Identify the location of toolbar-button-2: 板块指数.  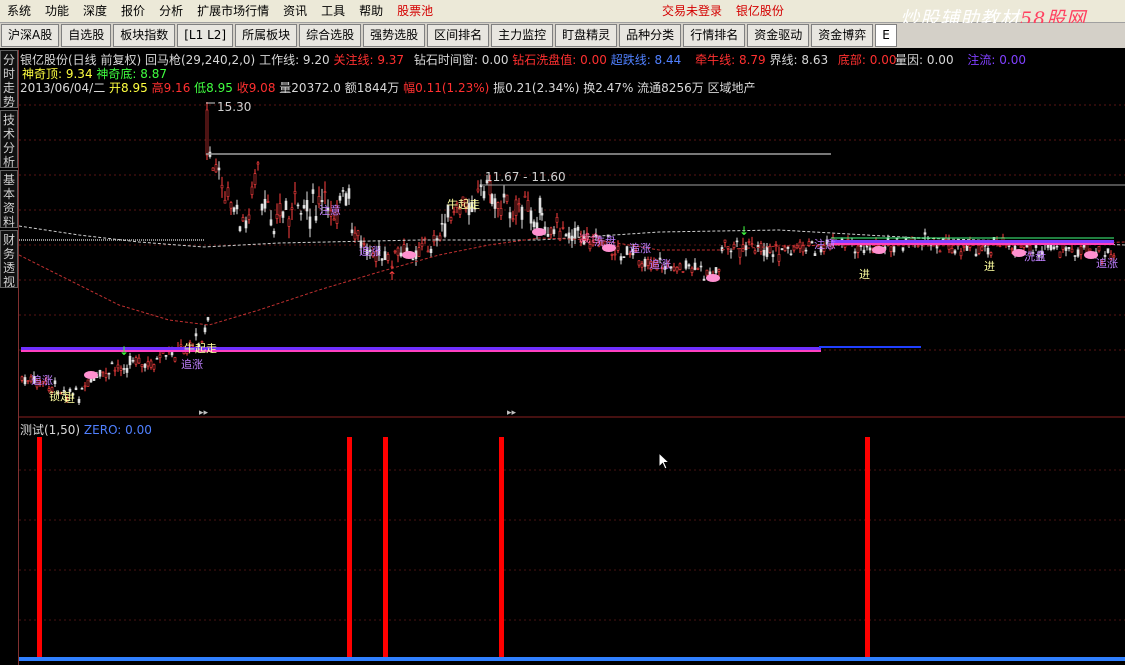
(144, 35).